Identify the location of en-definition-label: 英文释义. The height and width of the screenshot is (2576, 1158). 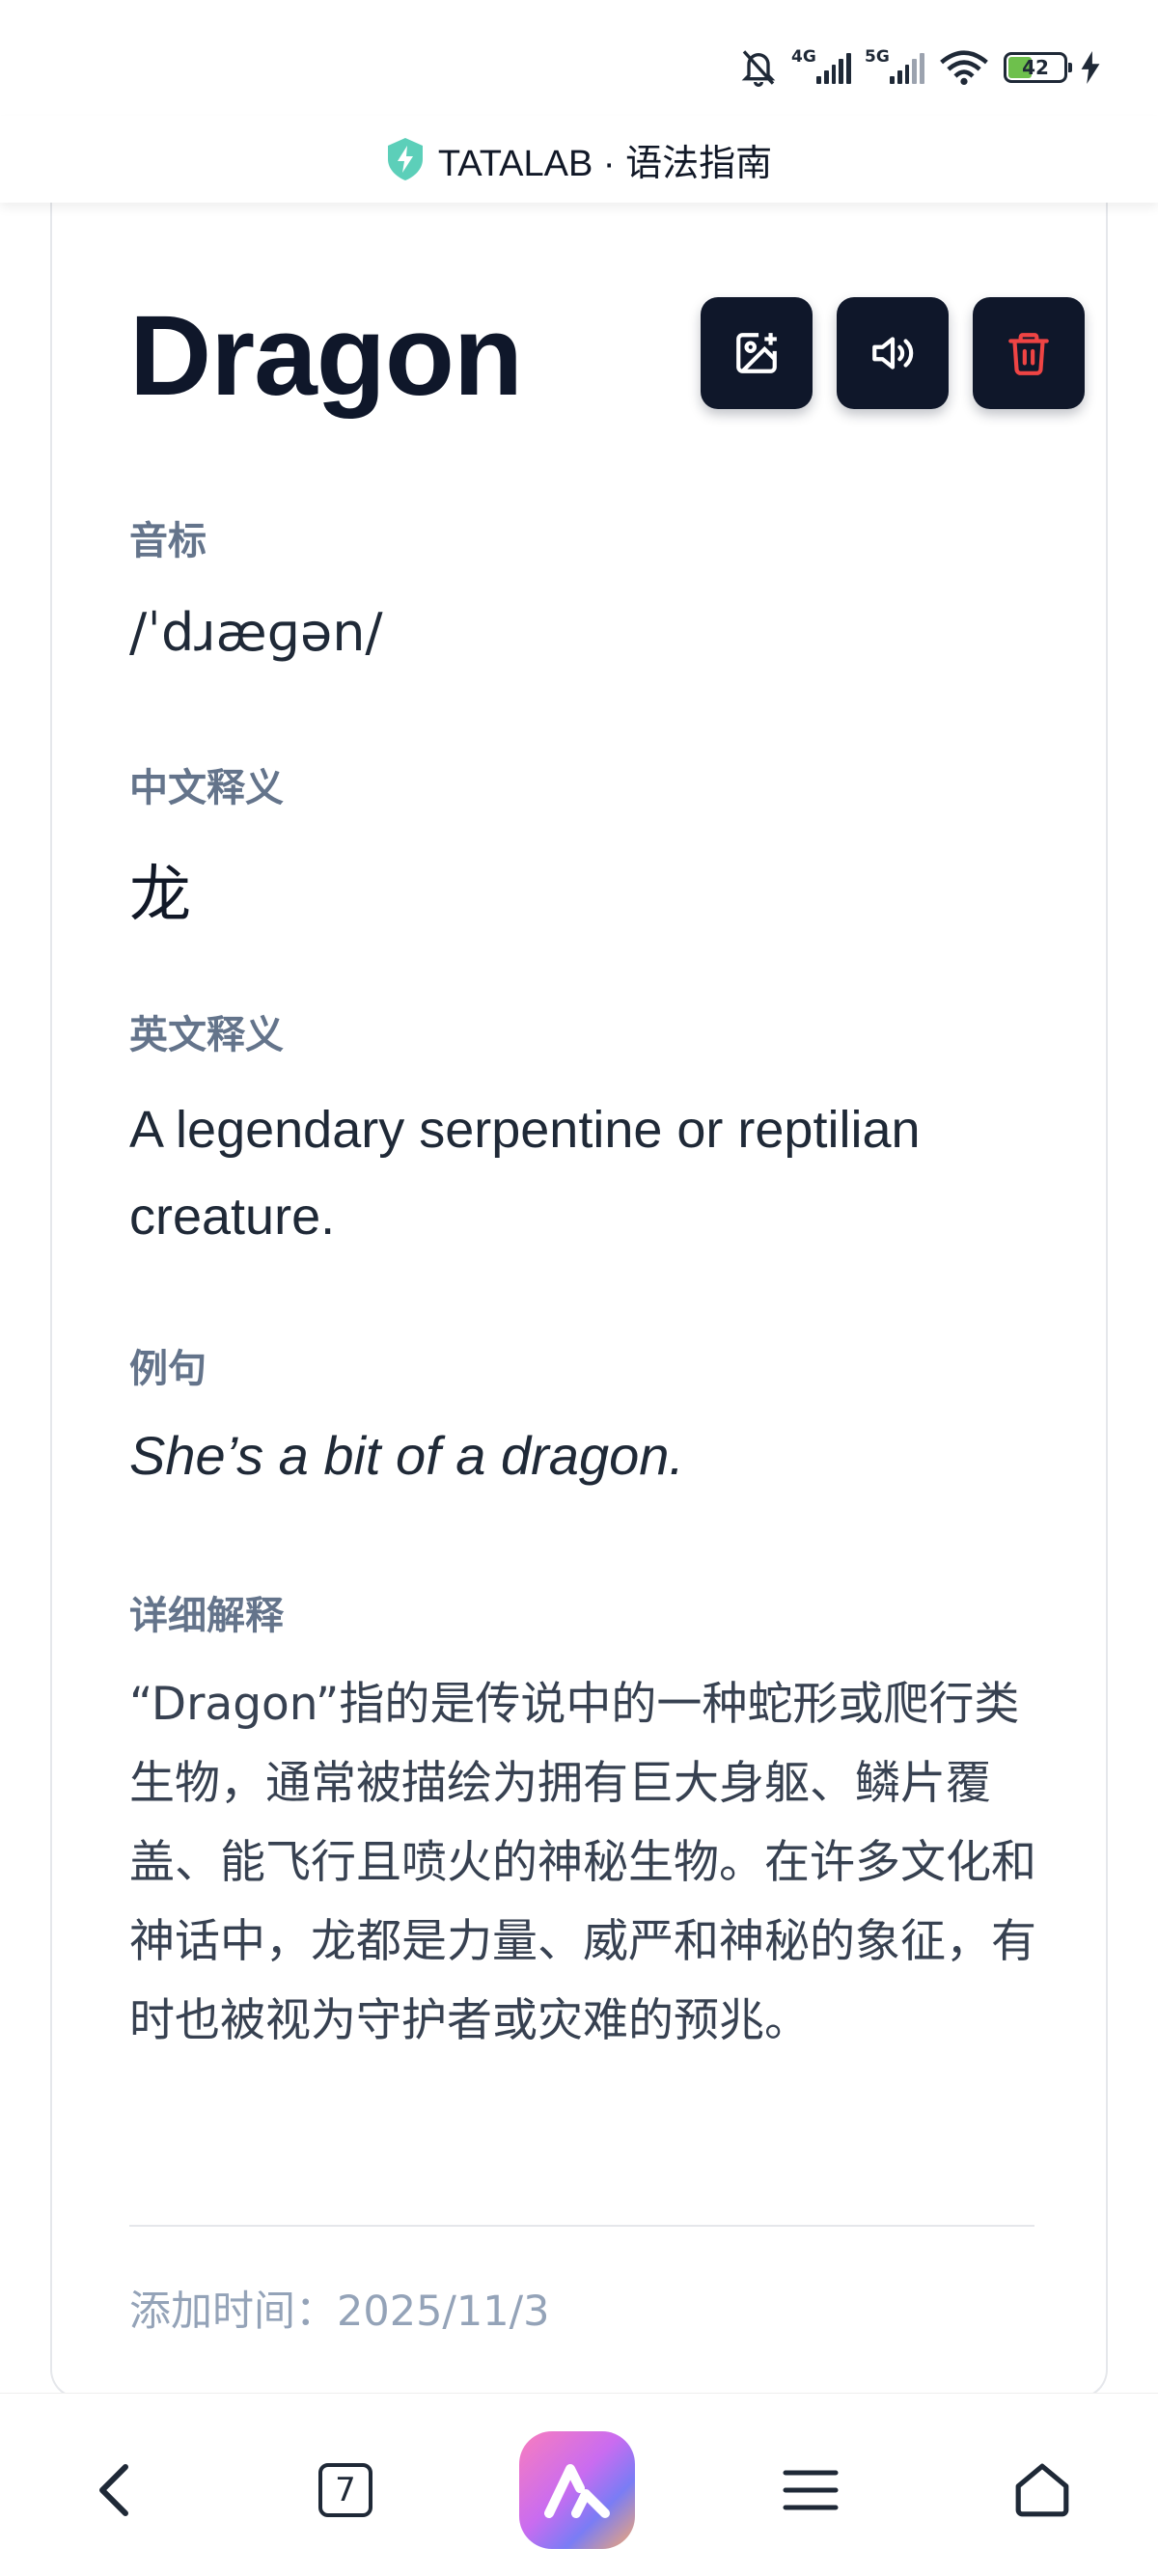
(206, 1035).